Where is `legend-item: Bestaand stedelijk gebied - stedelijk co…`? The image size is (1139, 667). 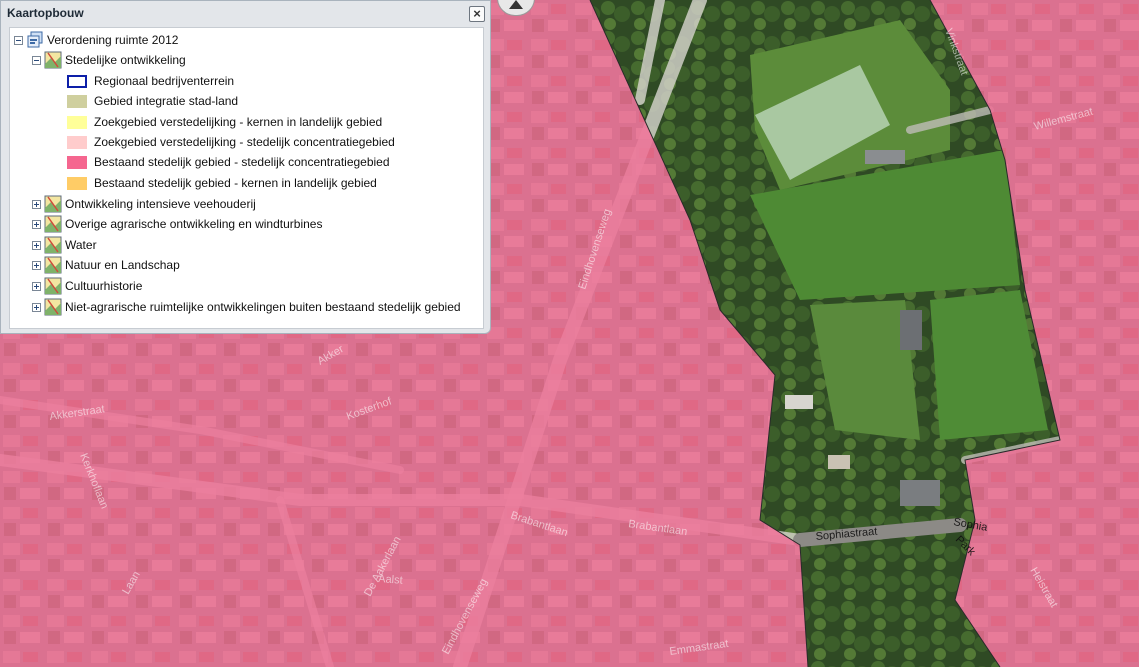 legend-item: Bestaand stedelijk gebied - stedelijk co… is located at coordinates (228, 162).